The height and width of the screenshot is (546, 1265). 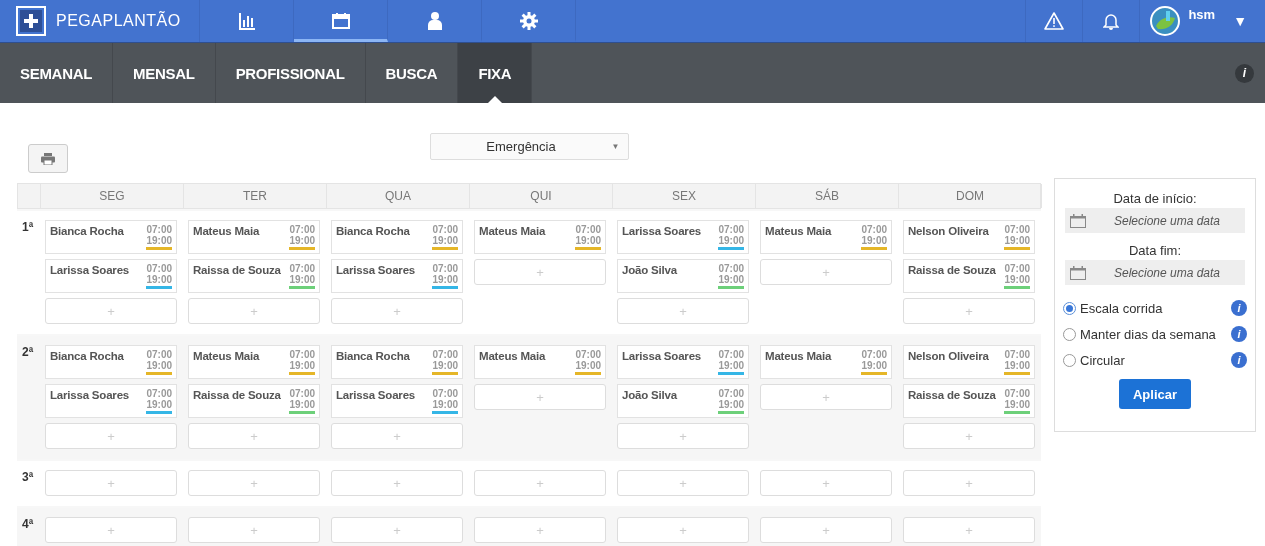 I want to click on week-label: 2ª, so click(x=28, y=352).